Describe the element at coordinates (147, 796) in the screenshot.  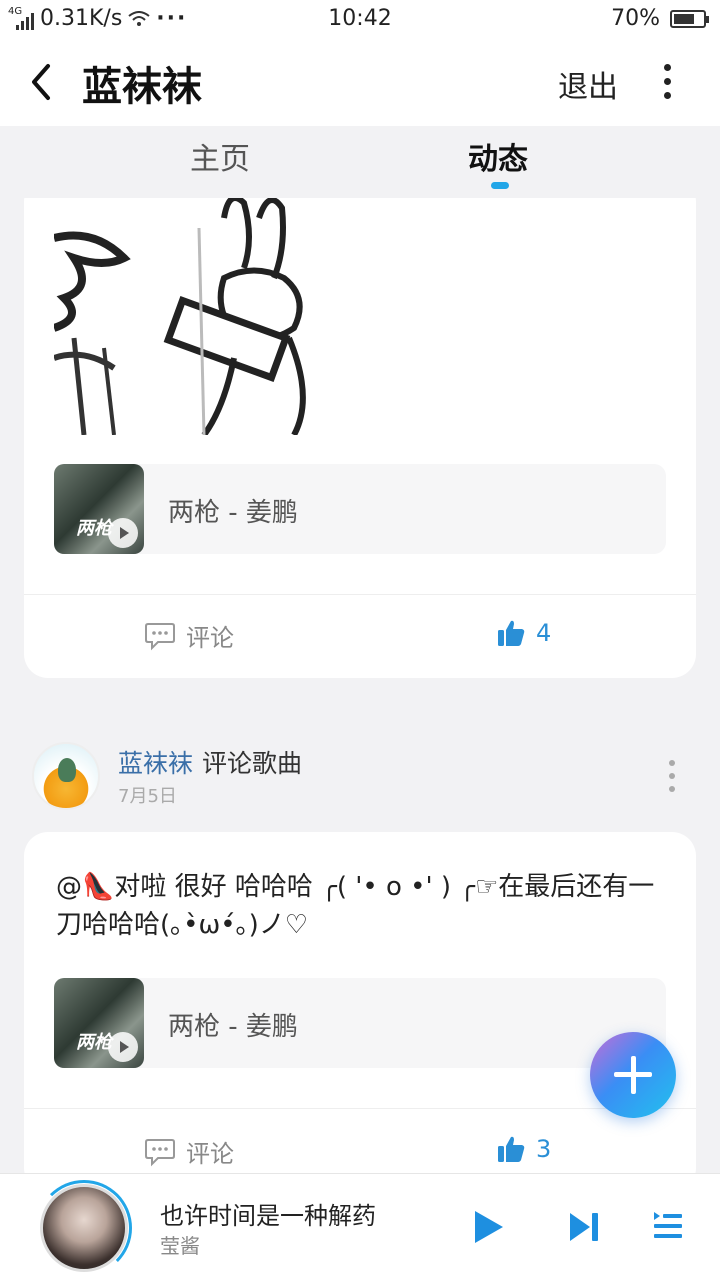
I see `post-date: 7月5日` at that location.